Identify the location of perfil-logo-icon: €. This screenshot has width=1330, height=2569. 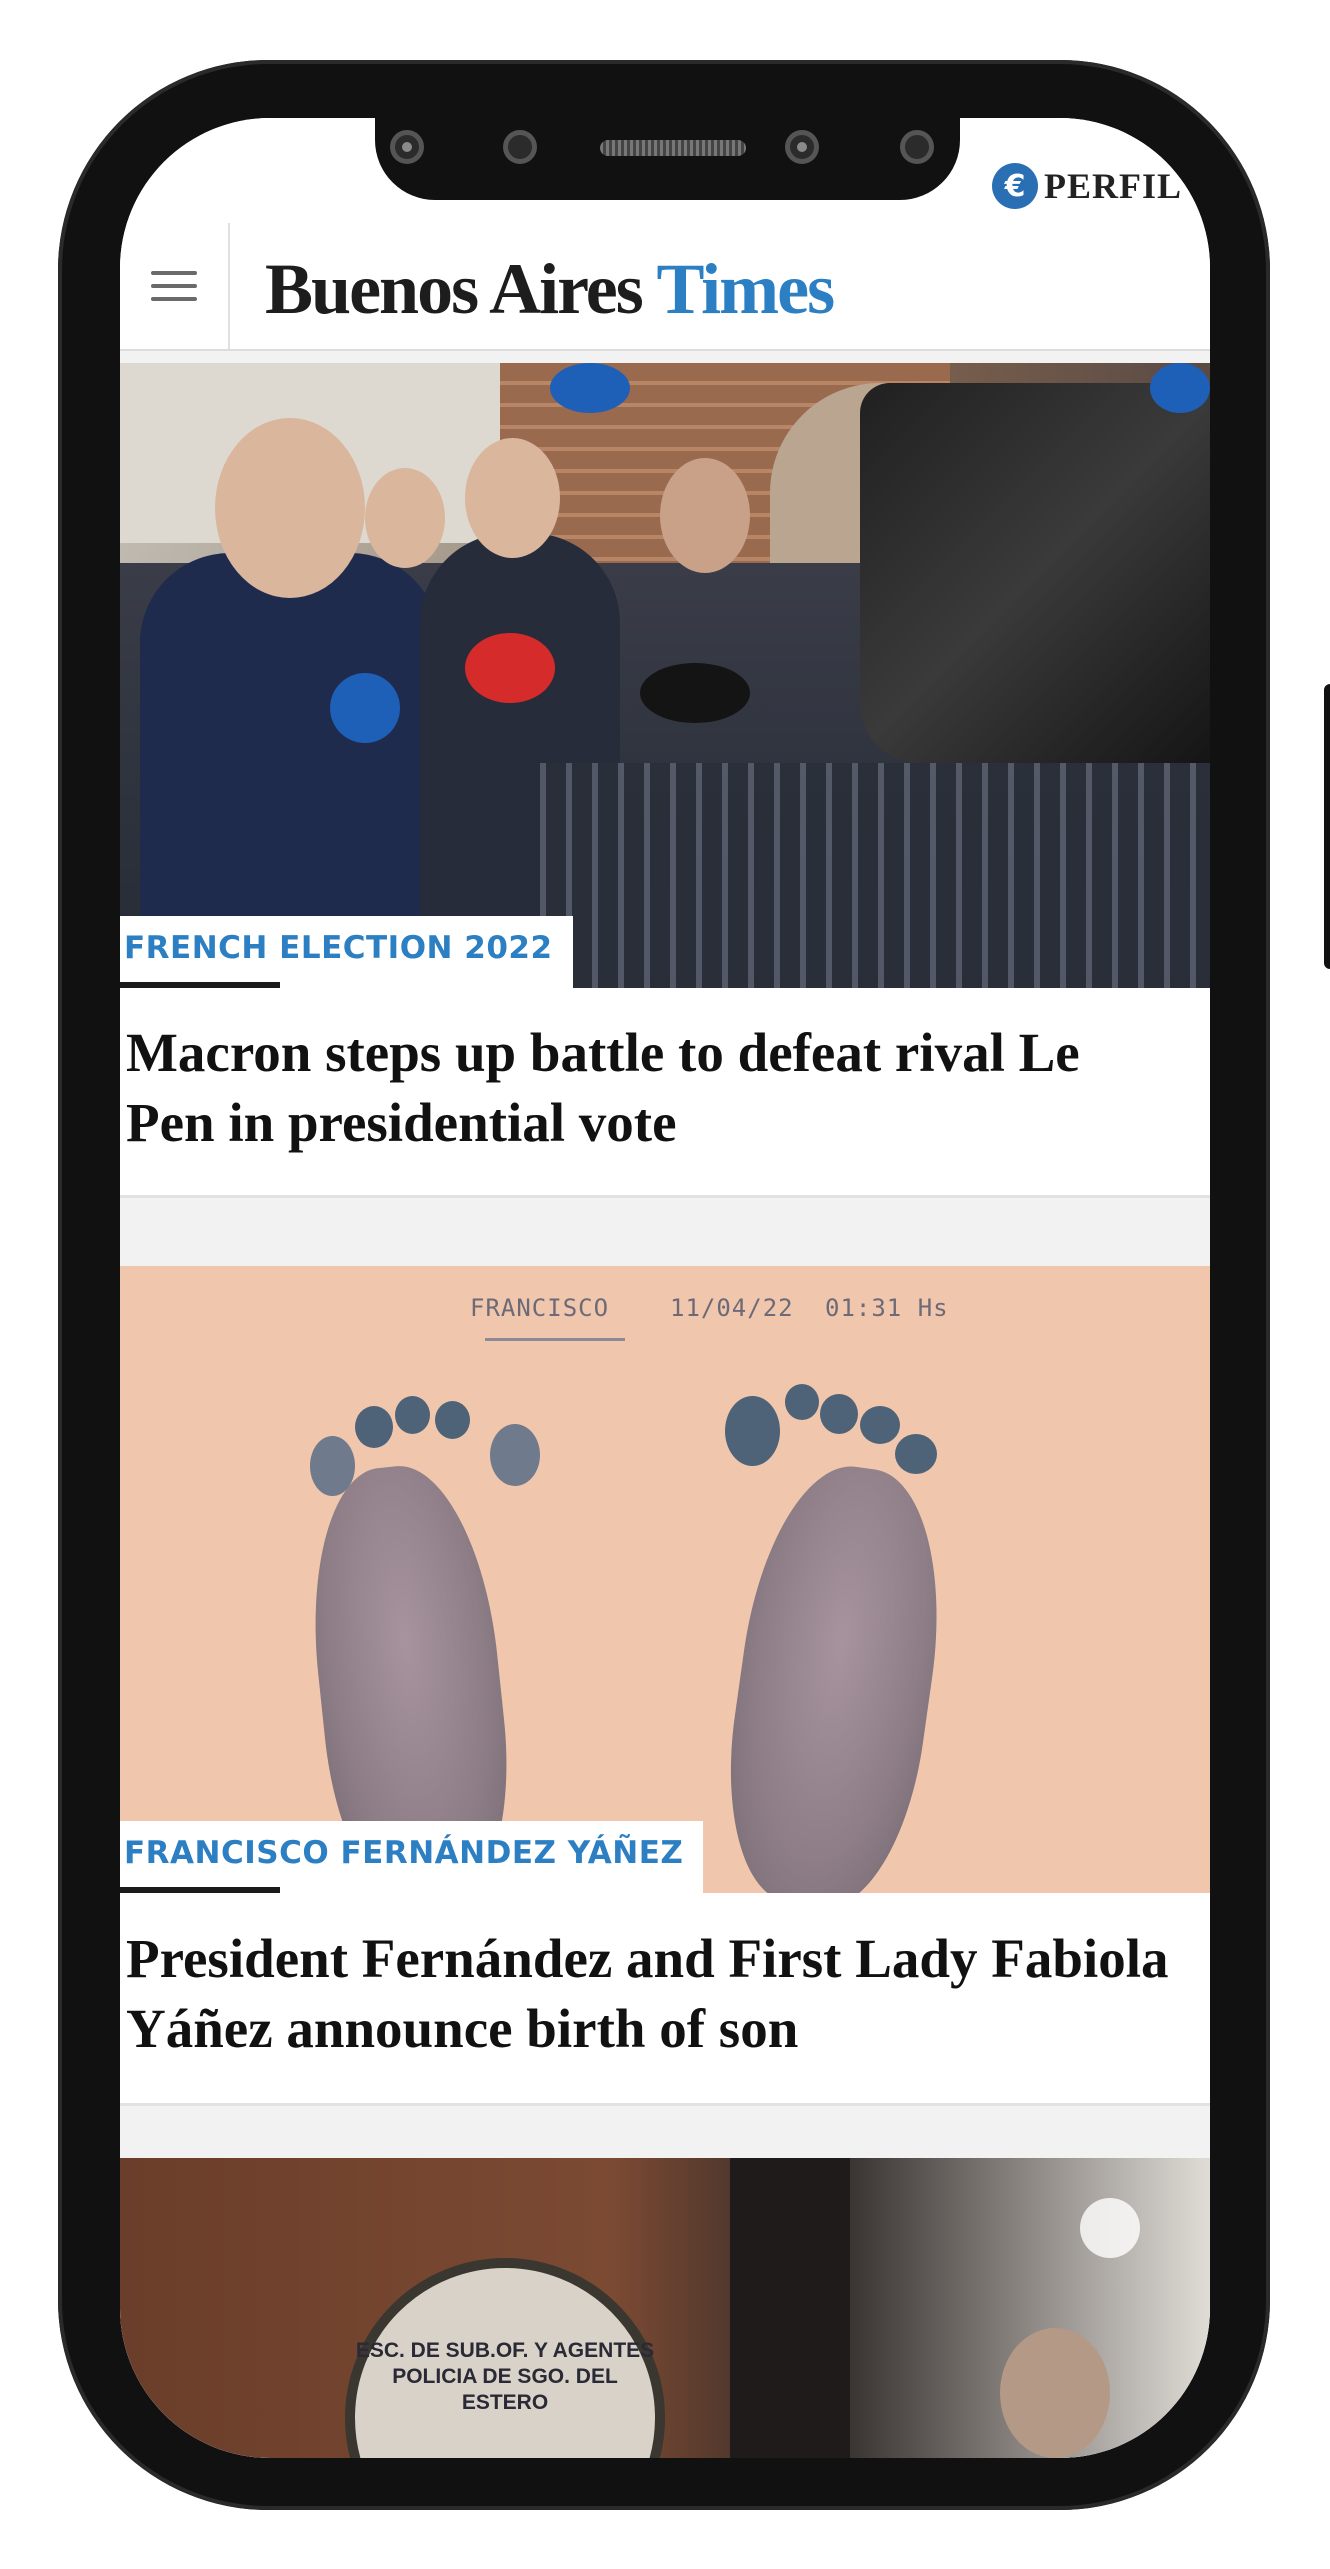
(1015, 186).